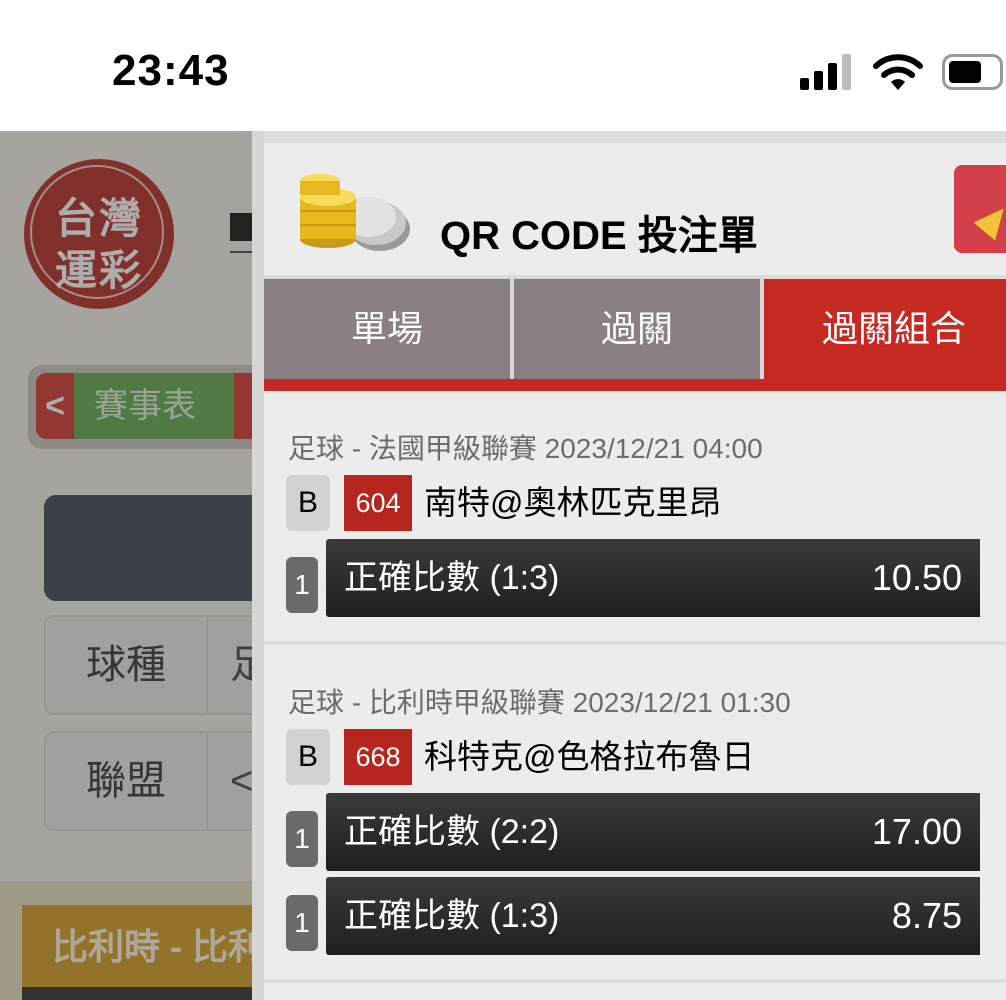 The height and width of the screenshot is (1000, 1006). Describe the element at coordinates (355, 212) in the screenshot. I see `coins-icon` at that location.